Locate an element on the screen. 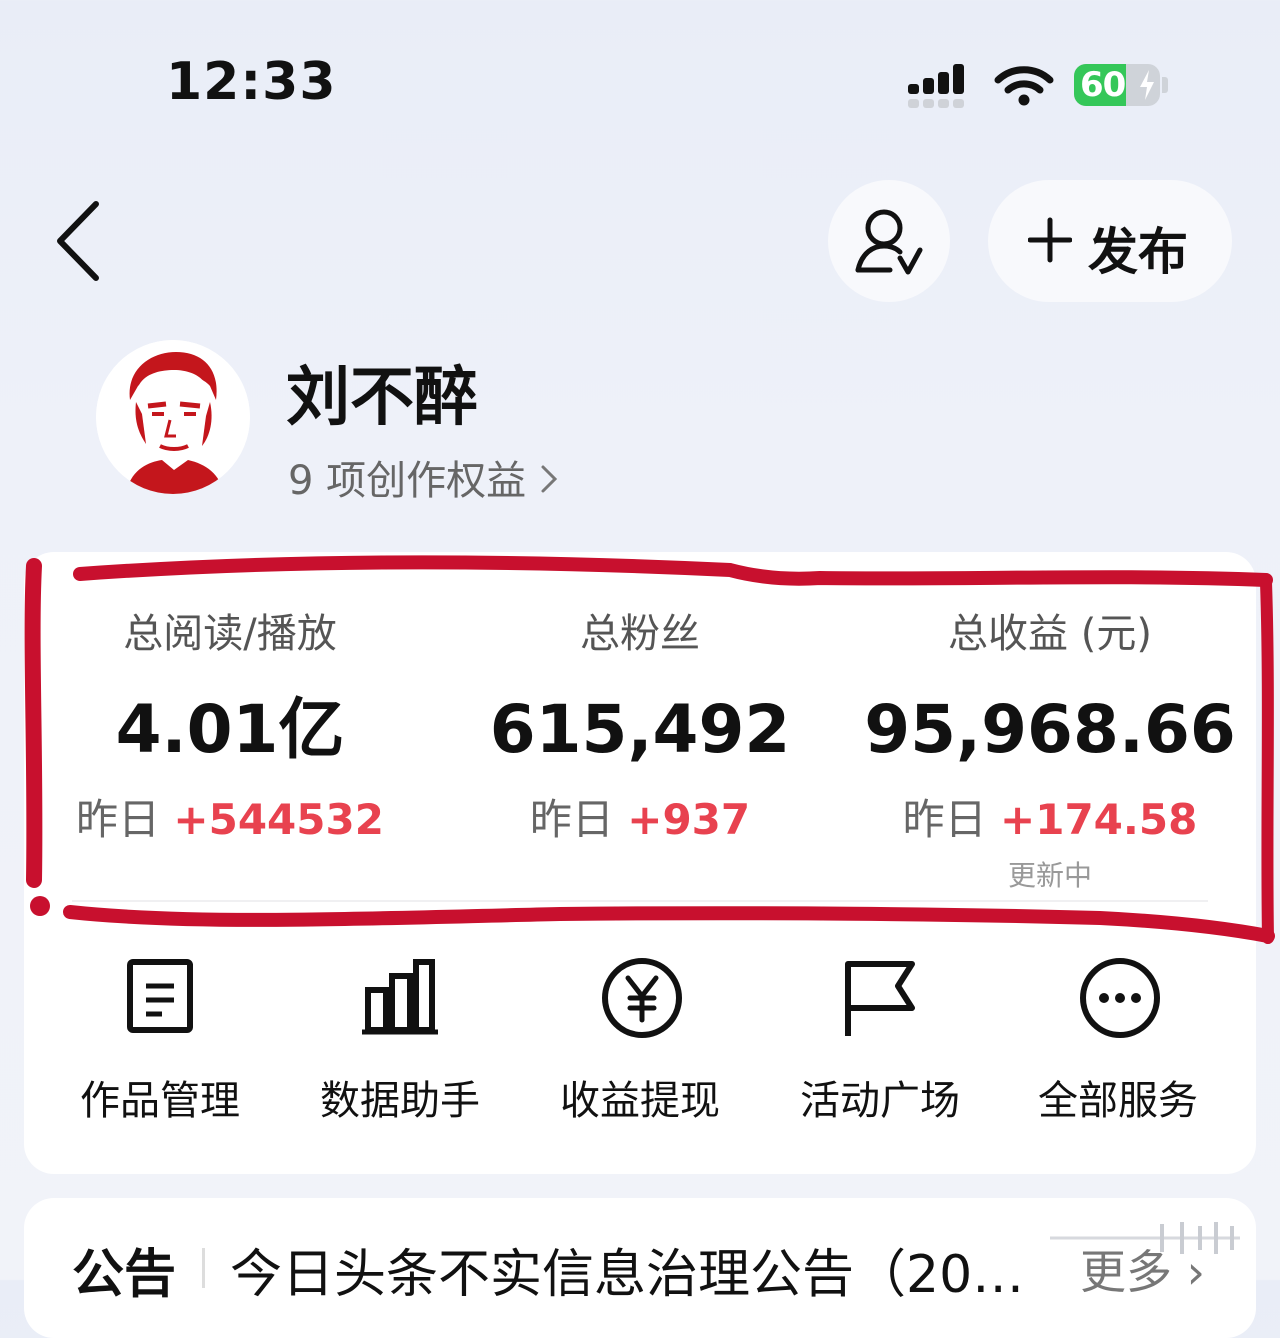 The height and width of the screenshot is (1338, 1280). charging-bolt-icon is located at coordinates (1147, 85).